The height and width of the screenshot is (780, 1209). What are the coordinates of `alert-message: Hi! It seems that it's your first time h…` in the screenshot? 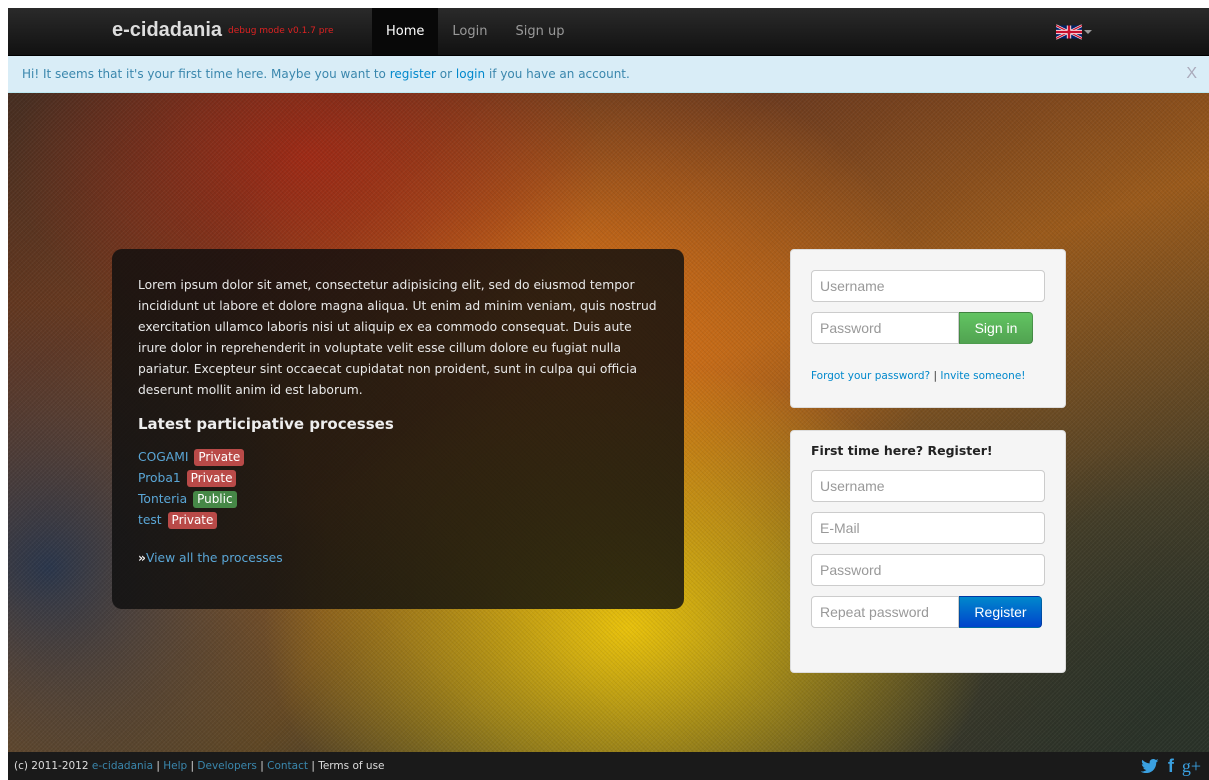 It's located at (326, 74).